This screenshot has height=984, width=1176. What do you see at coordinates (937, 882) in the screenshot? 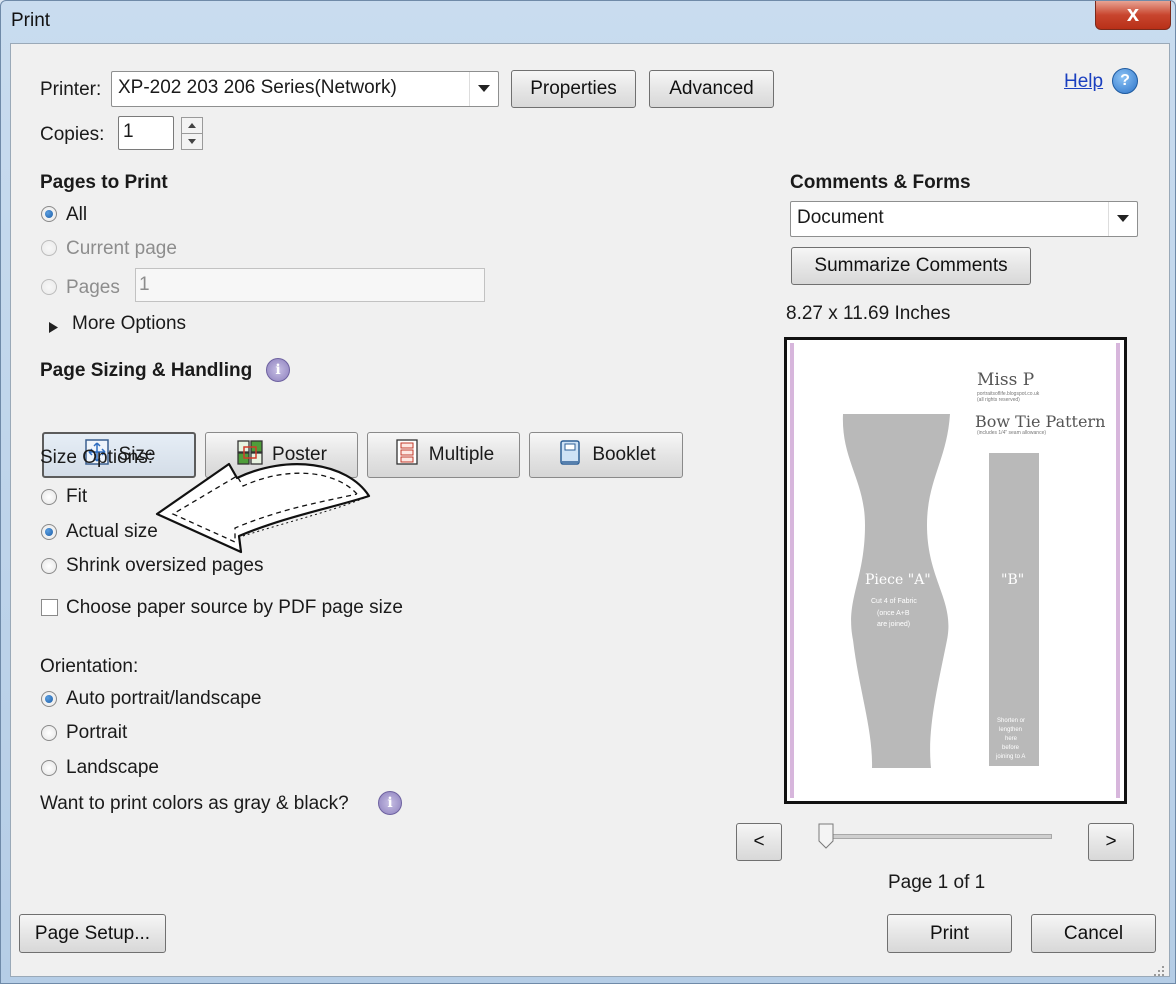
I see `page-status: Page 1 of 1` at bounding box center [937, 882].